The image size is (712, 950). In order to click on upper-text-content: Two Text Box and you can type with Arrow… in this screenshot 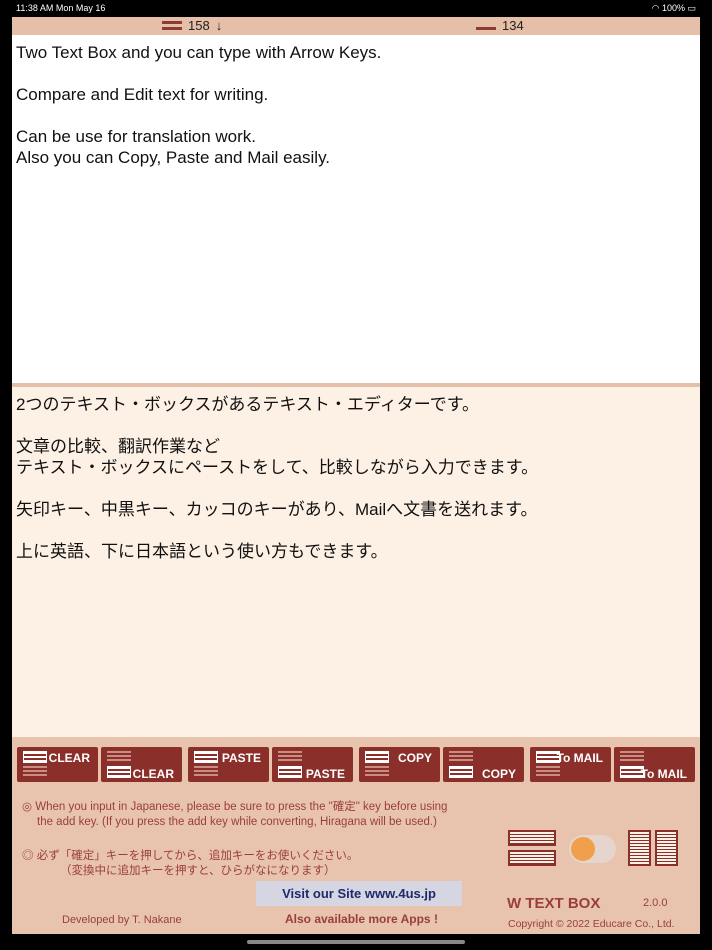, I will do `click(356, 105)`.